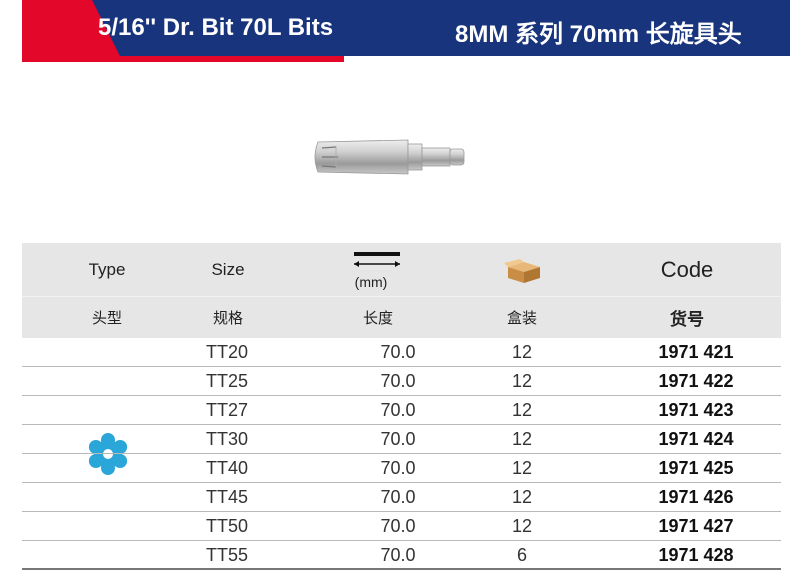  I want to click on size-cell: TT27, so click(227, 409).